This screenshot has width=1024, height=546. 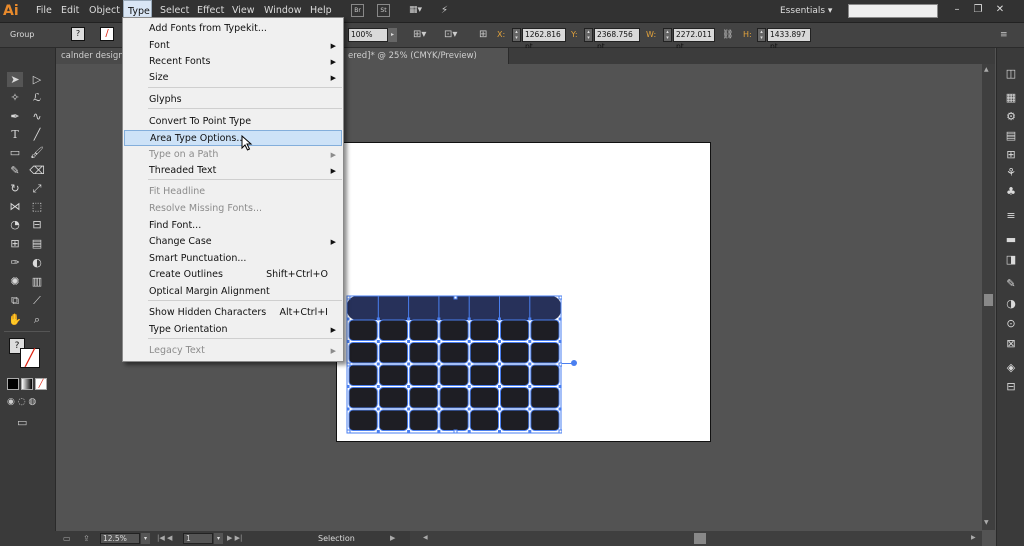 What do you see at coordinates (1011, 117) in the screenshot?
I see `libraries-icon: ⚙` at bounding box center [1011, 117].